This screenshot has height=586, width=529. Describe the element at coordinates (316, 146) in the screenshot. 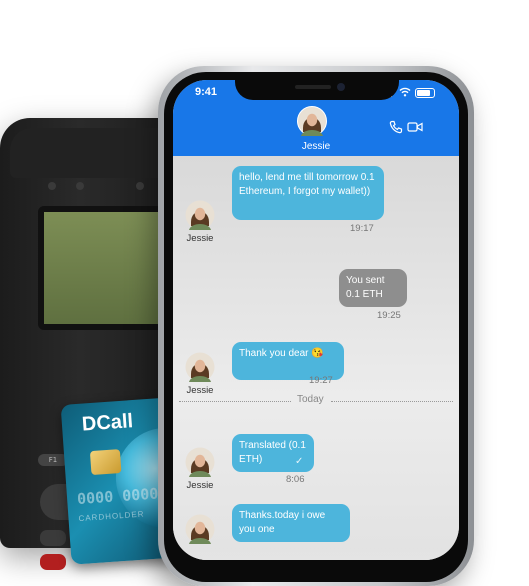

I see `contact-name: Jessie` at that location.